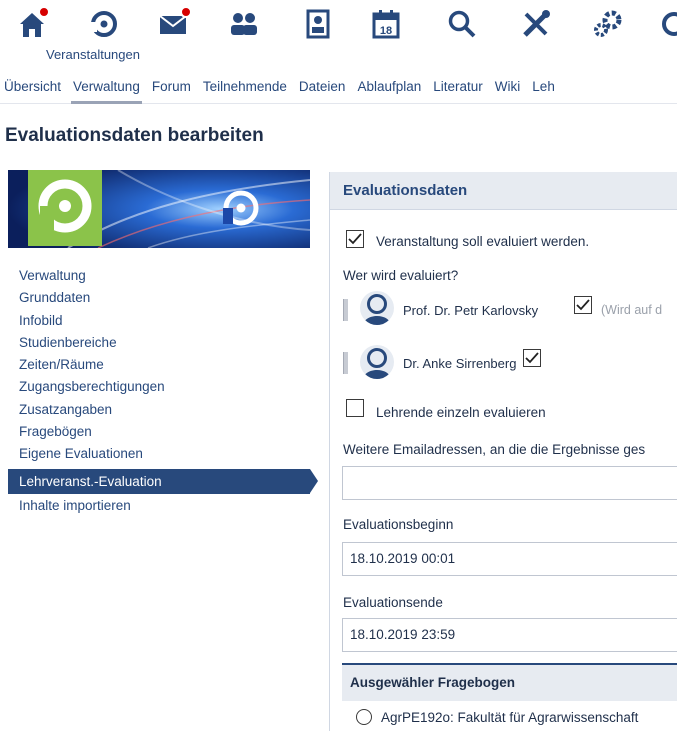  Describe the element at coordinates (386, 31) in the screenshot. I see `calendar-day: 18` at that location.